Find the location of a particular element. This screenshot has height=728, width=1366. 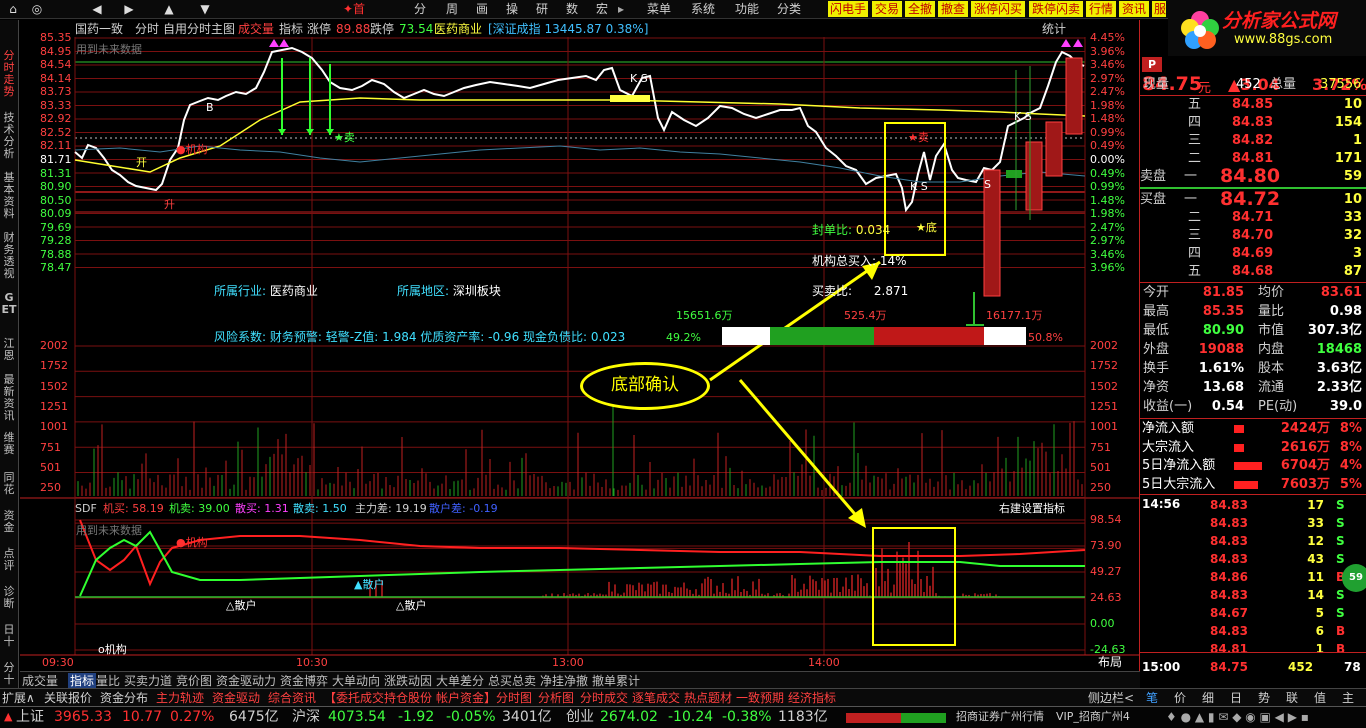

layout-button: 布局 is located at coordinates (1110, 662).